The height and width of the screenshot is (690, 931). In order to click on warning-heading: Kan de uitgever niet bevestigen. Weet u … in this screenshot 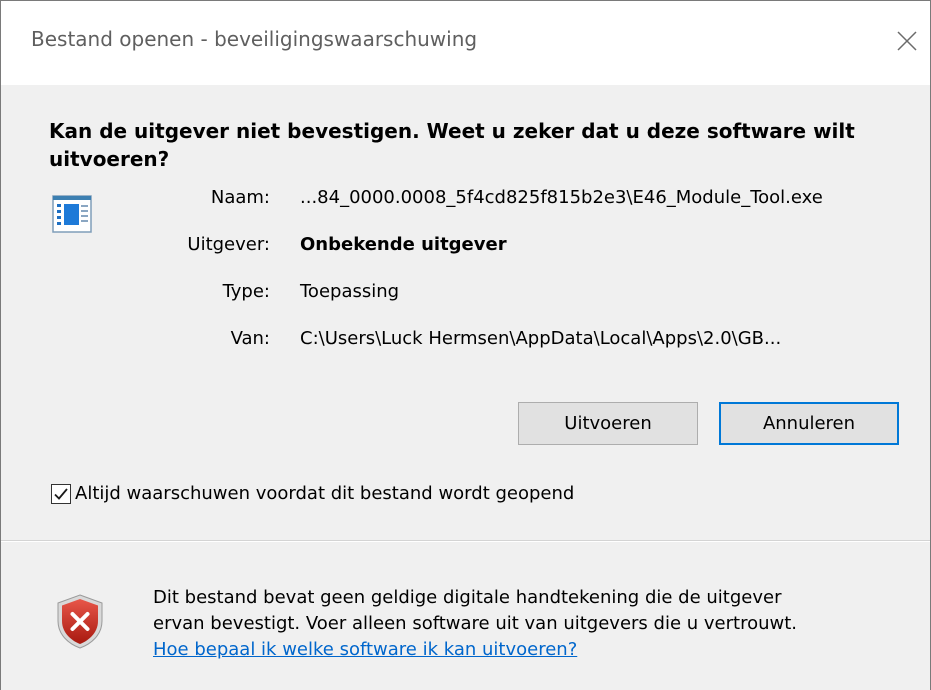, I will do `click(452, 145)`.